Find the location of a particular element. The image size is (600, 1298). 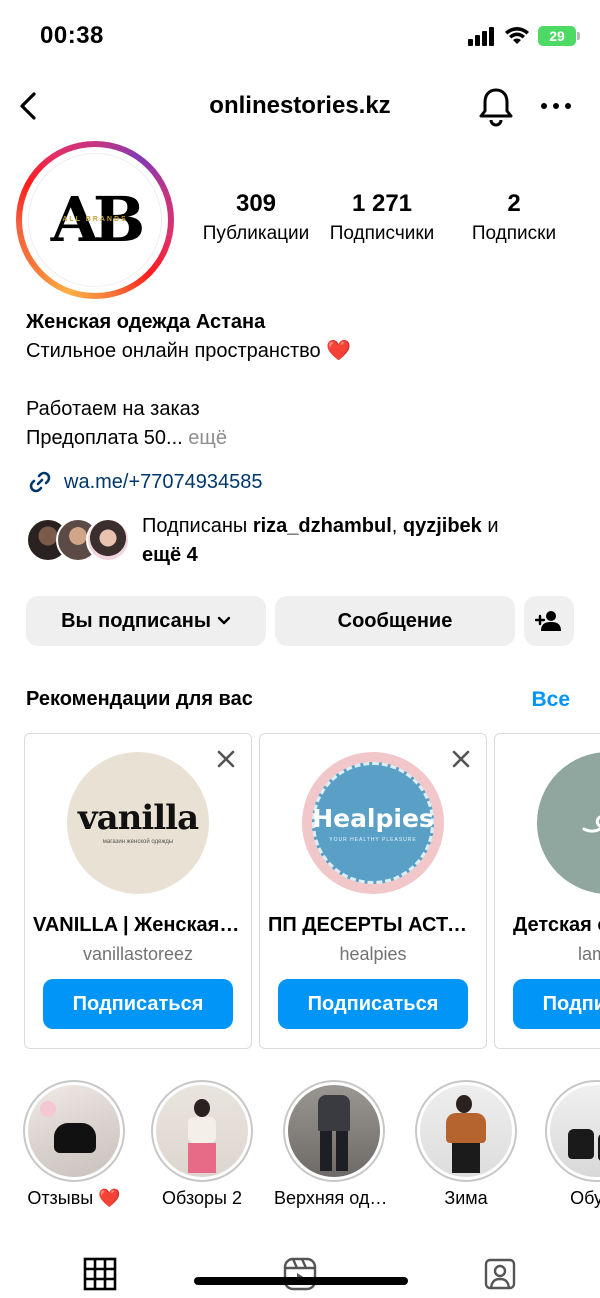

following-button: Вы подписаны is located at coordinates (146, 621).